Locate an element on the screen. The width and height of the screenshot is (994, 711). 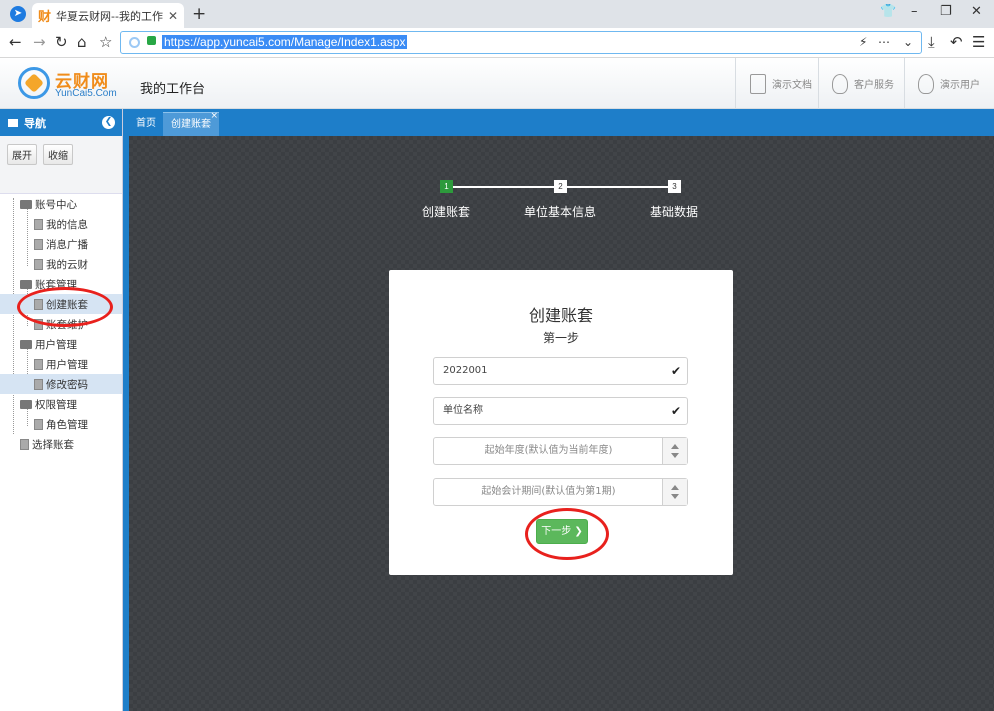
tab-title: 华夏云财网--我的工作台 is located at coordinates (109, 16).